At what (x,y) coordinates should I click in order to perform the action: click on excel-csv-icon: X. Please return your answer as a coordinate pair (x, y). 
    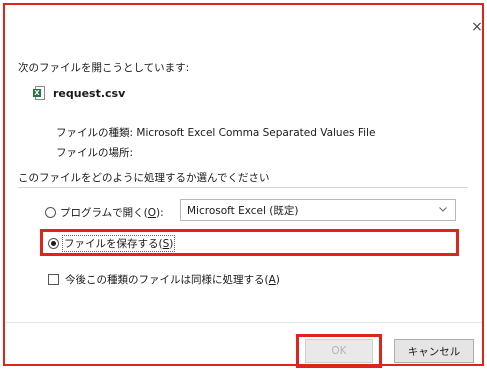
    Looking at the image, I should click on (39, 93).